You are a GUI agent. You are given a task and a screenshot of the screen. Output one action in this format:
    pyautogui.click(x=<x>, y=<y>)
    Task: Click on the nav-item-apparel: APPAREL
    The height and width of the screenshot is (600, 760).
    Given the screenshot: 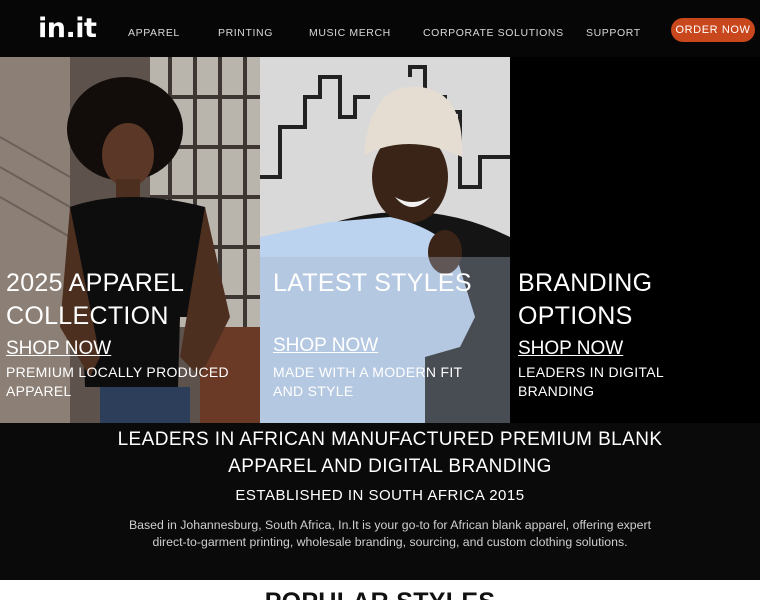 What is the action you would take?
    pyautogui.click(x=154, y=33)
    